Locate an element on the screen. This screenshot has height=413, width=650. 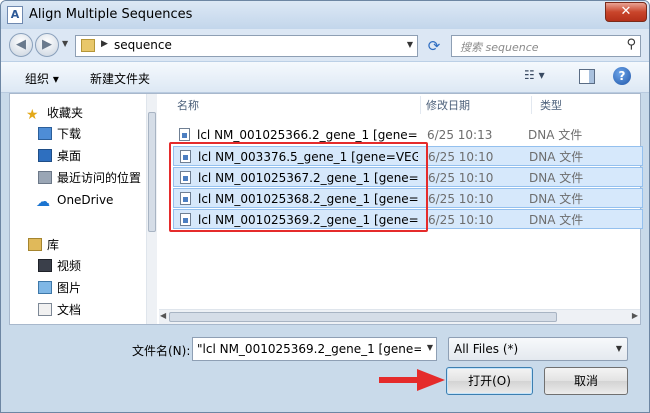
folder-icon is located at coordinates (88, 45).